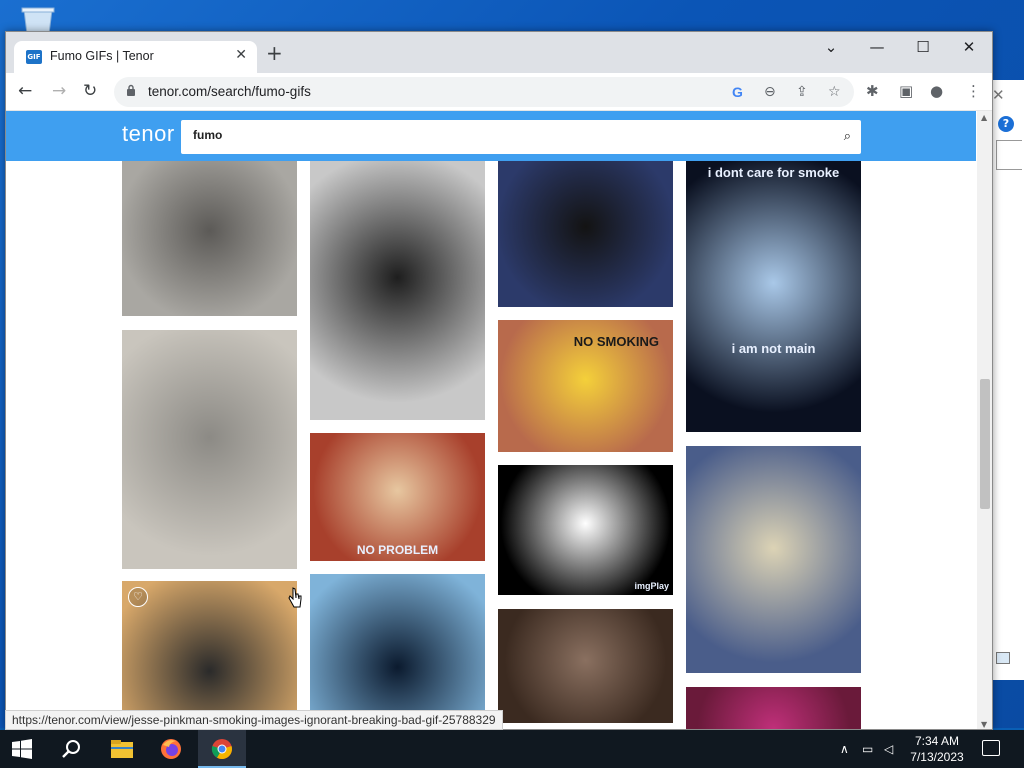 The height and width of the screenshot is (768, 1024). Describe the element at coordinates (1006, 124) in the screenshot. I see `help-icon: ?` at that location.